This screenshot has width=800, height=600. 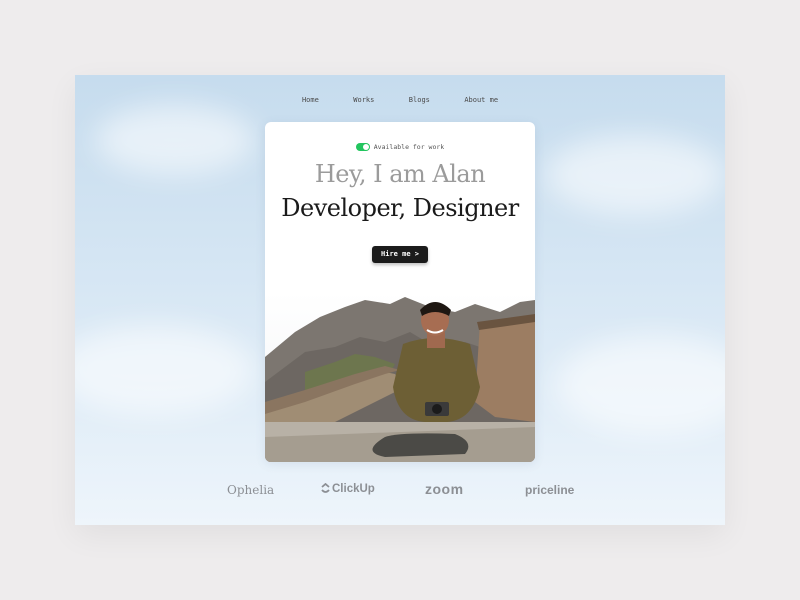 I want to click on availability-label: Available for work, so click(x=409, y=146).